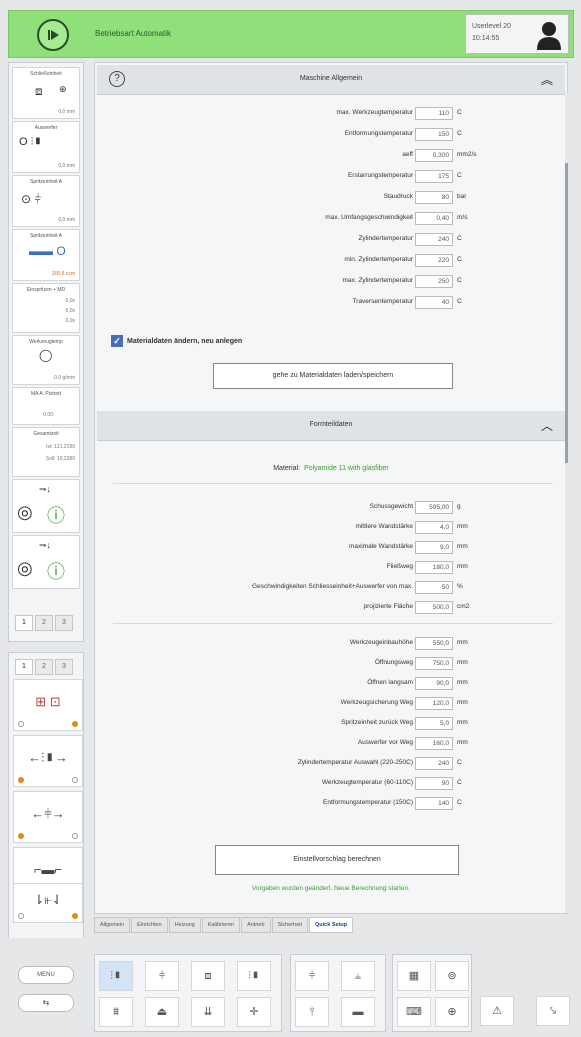 The width and height of the screenshot is (581, 1037). I want to click on machine-field-input: 0,300, so click(434, 155).